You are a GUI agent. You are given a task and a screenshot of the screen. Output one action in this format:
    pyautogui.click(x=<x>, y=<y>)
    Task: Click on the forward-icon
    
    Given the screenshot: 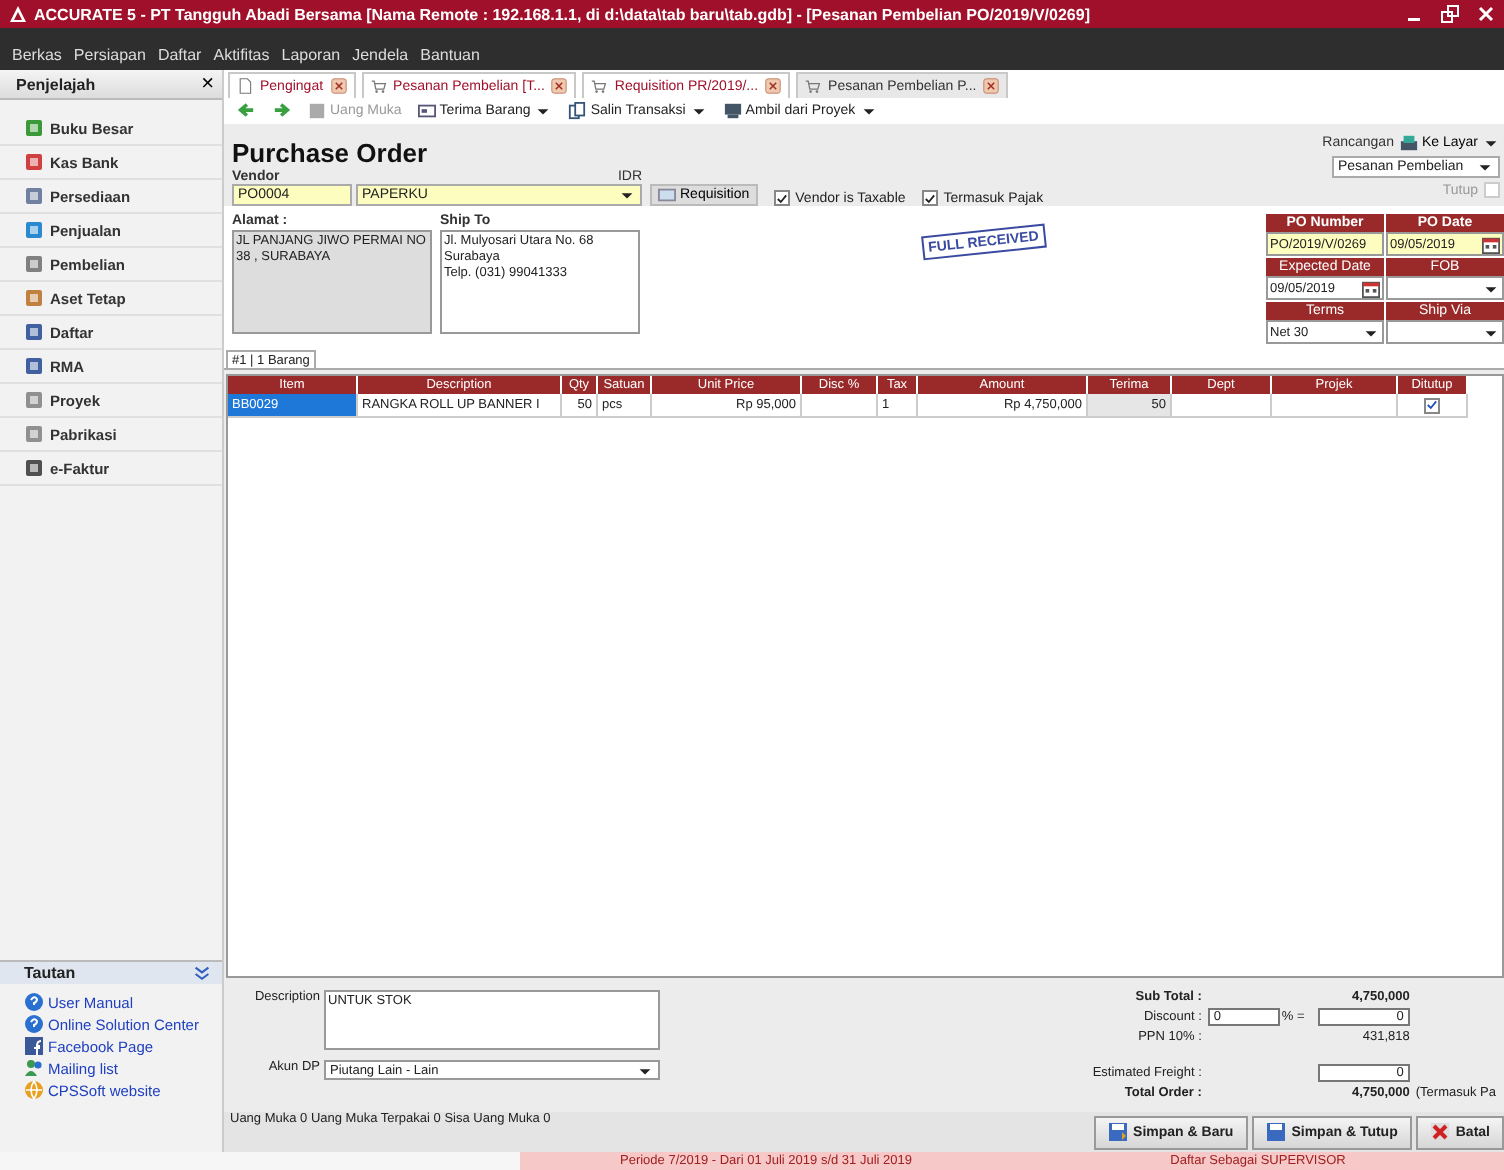 What is the action you would take?
    pyautogui.click(x=282, y=111)
    